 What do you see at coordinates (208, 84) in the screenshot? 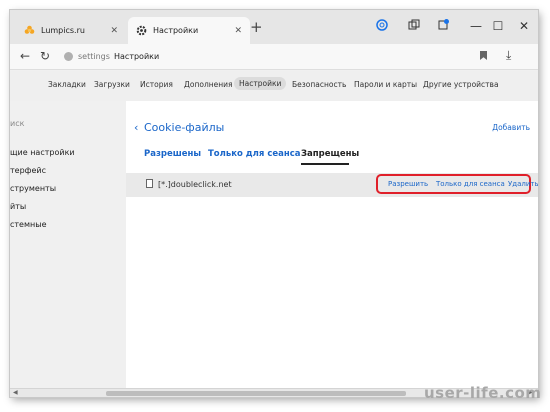
I see `nav-extensions: Дополнения` at bounding box center [208, 84].